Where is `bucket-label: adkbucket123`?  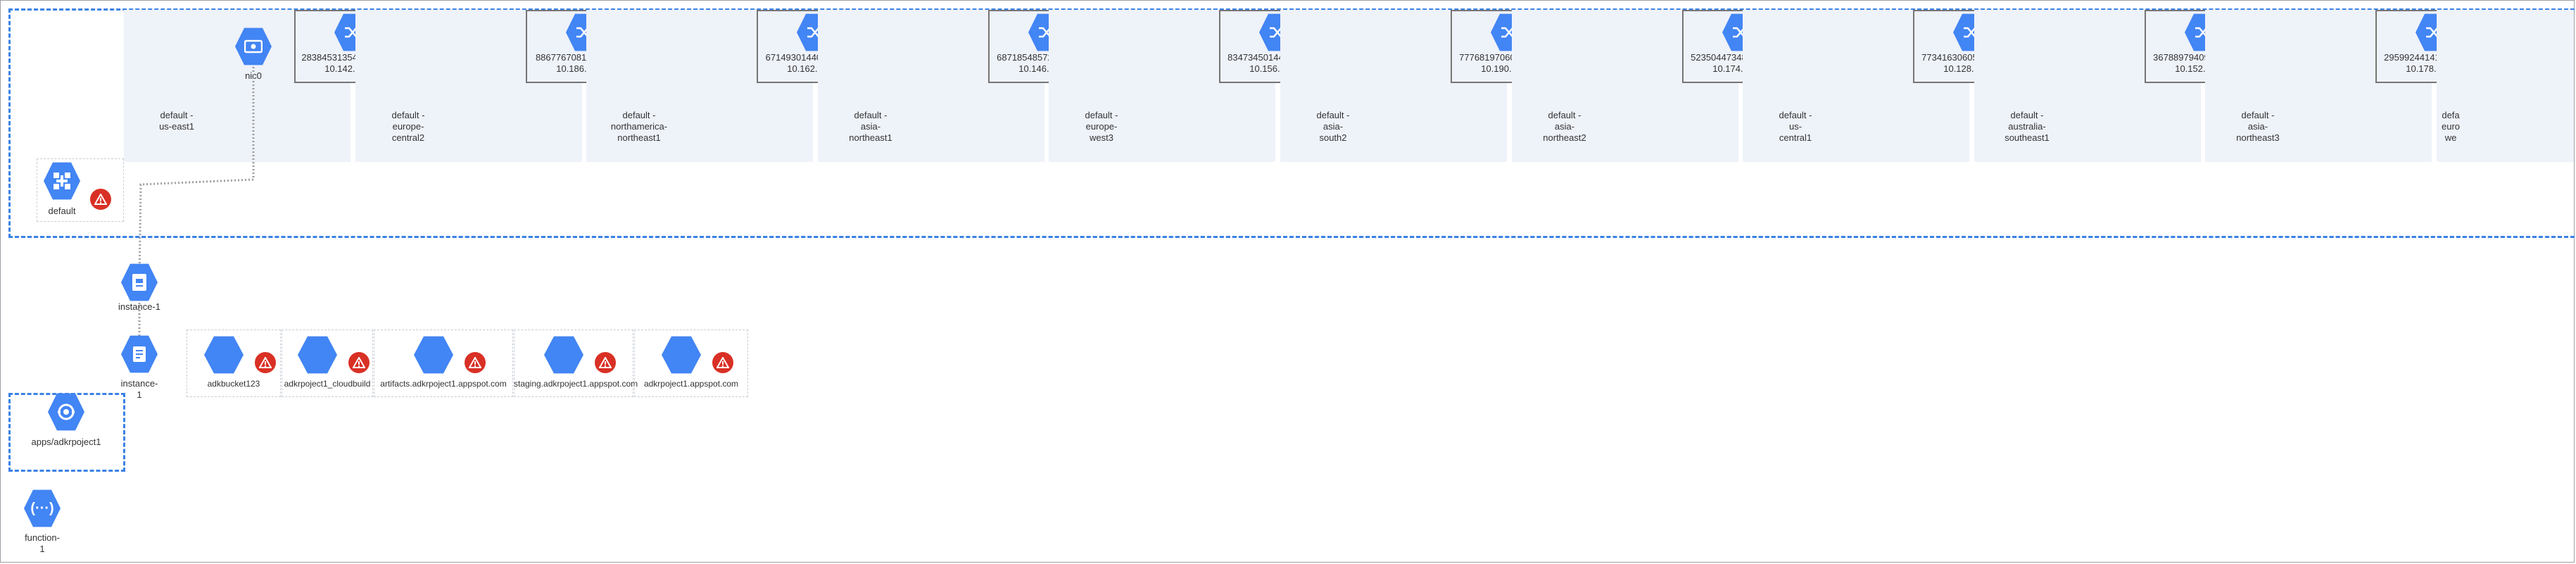 bucket-label: adkbucket123 is located at coordinates (233, 384).